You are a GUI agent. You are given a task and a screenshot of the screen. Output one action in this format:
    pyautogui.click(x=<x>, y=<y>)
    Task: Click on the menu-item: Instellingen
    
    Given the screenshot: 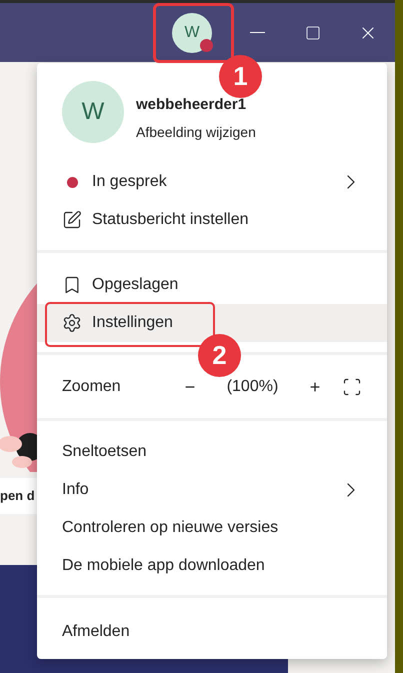 What is the action you would take?
    pyautogui.click(x=212, y=323)
    